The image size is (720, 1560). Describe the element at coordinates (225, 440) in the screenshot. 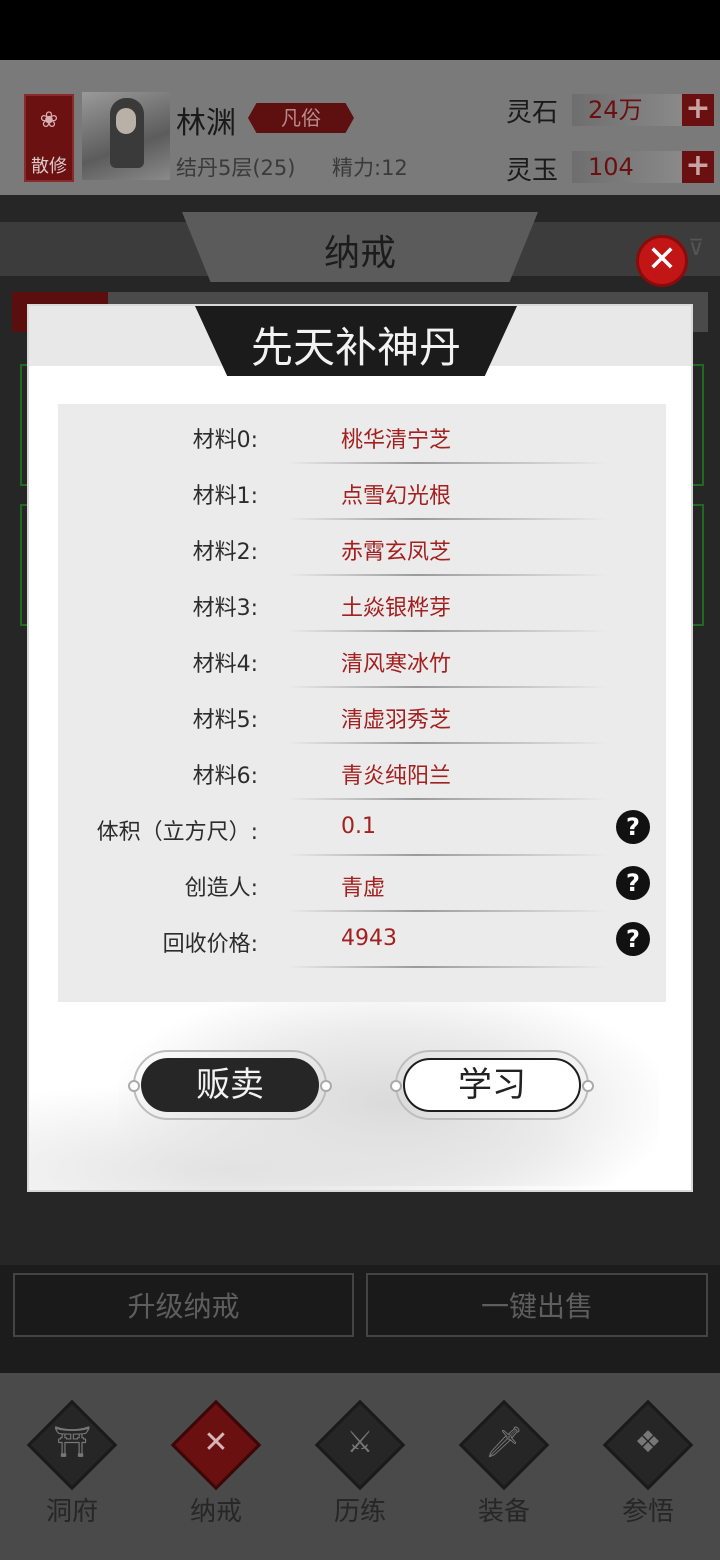

I see `info-key: 材料0:` at that location.